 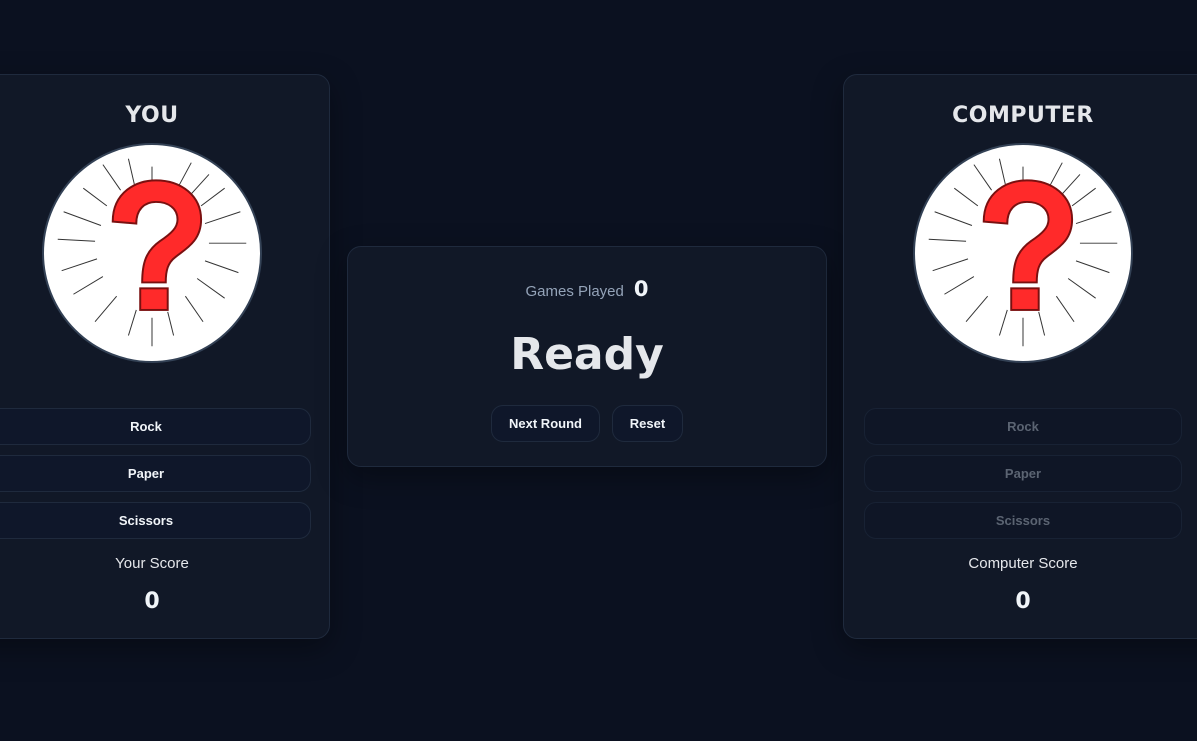 I want to click on games-played-value: 0, so click(x=641, y=289).